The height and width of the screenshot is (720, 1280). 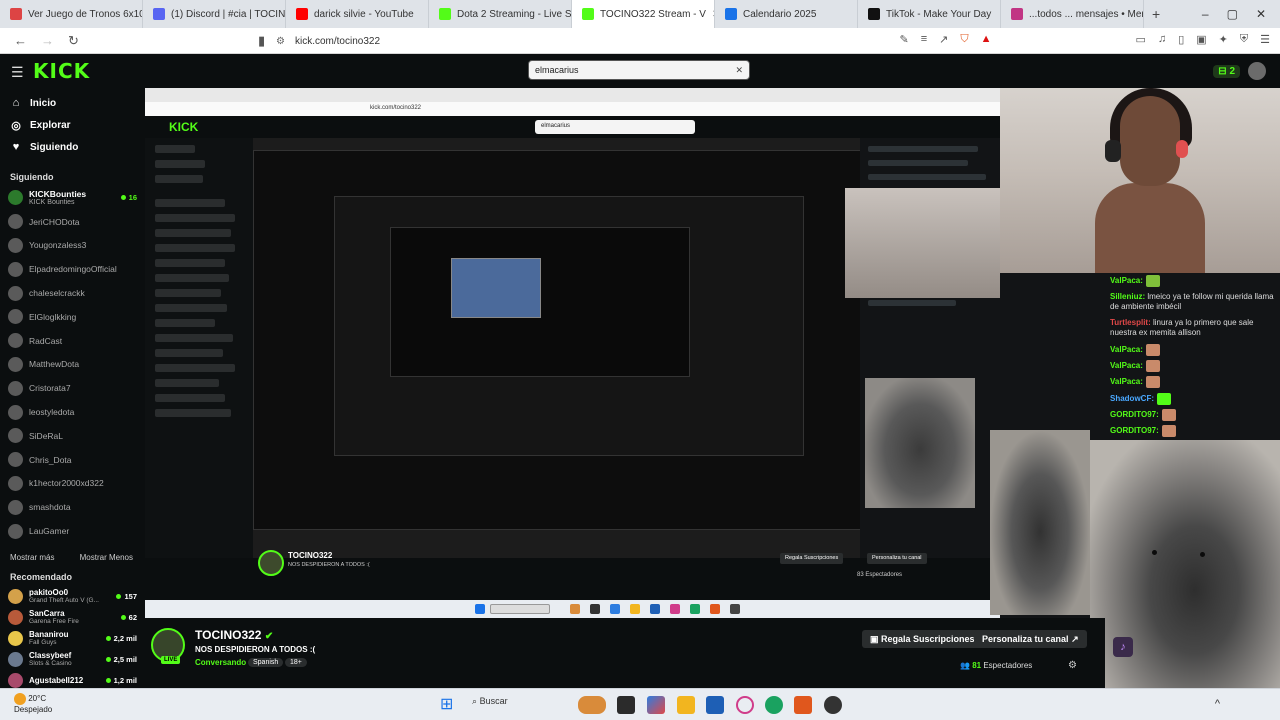 I want to click on browser-tab: Calendario 2025, so click(x=786, y=14).